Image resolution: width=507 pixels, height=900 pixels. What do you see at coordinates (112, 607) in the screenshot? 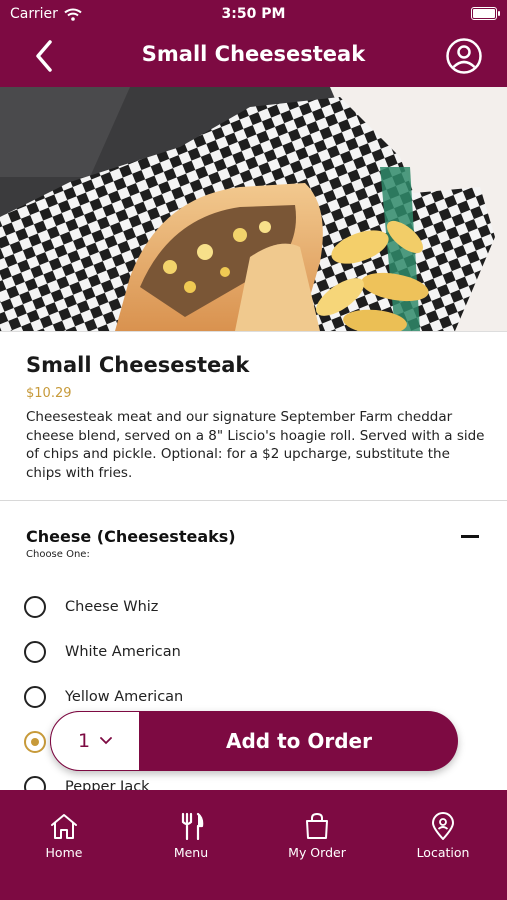
I see `option-label: Cheese Whiz` at bounding box center [112, 607].